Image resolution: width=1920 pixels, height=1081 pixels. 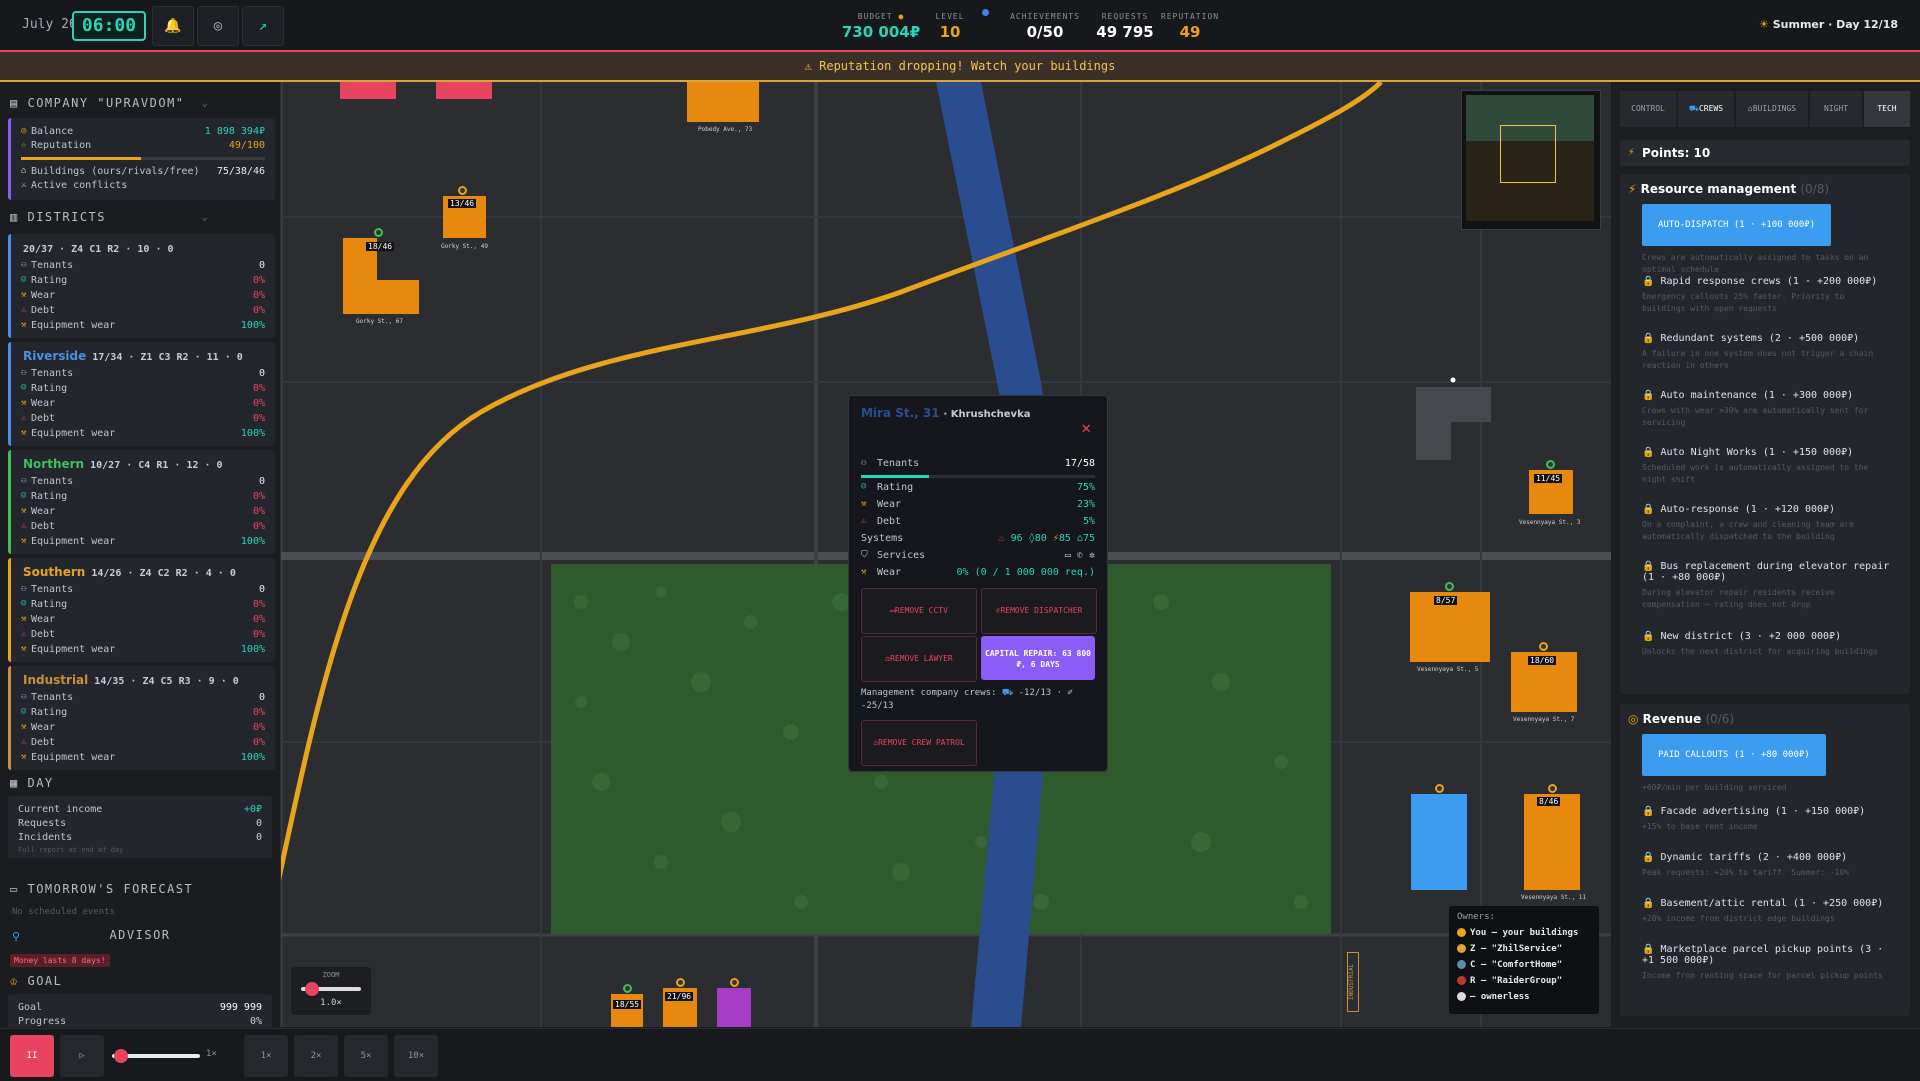 What do you see at coordinates (919, 611) in the screenshot?
I see `remove-cctv-button: ▭REMOVE CCTV` at bounding box center [919, 611].